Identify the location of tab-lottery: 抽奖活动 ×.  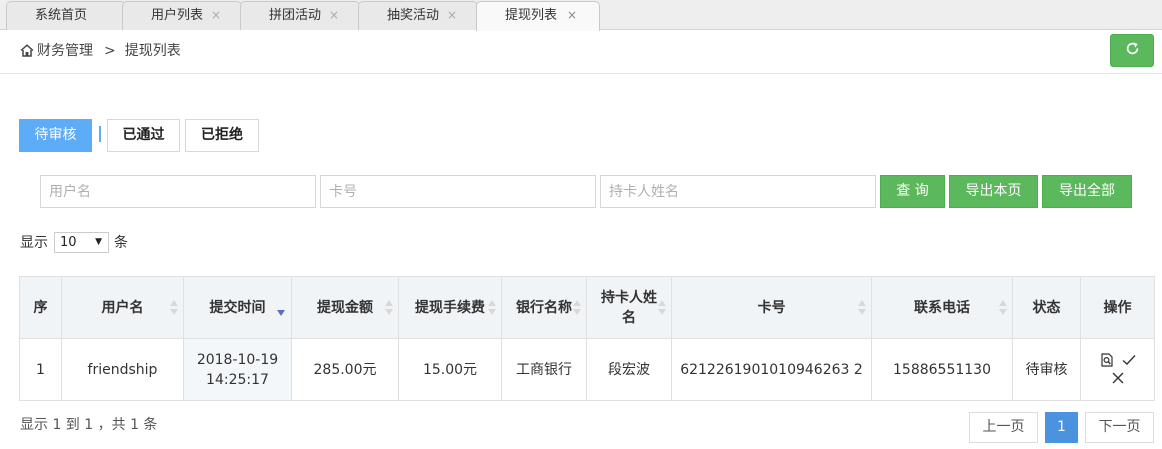
(418, 15).